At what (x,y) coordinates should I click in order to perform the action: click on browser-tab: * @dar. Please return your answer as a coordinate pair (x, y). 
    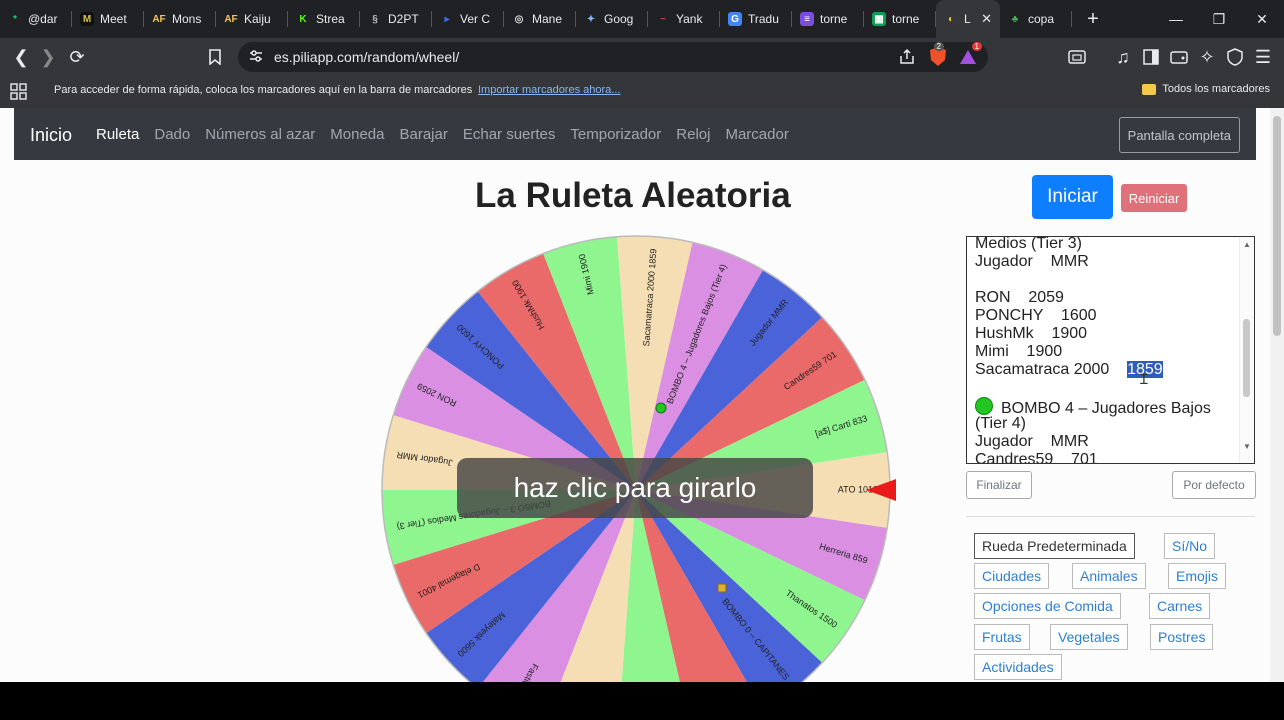
    Looking at the image, I should click on (36, 19).